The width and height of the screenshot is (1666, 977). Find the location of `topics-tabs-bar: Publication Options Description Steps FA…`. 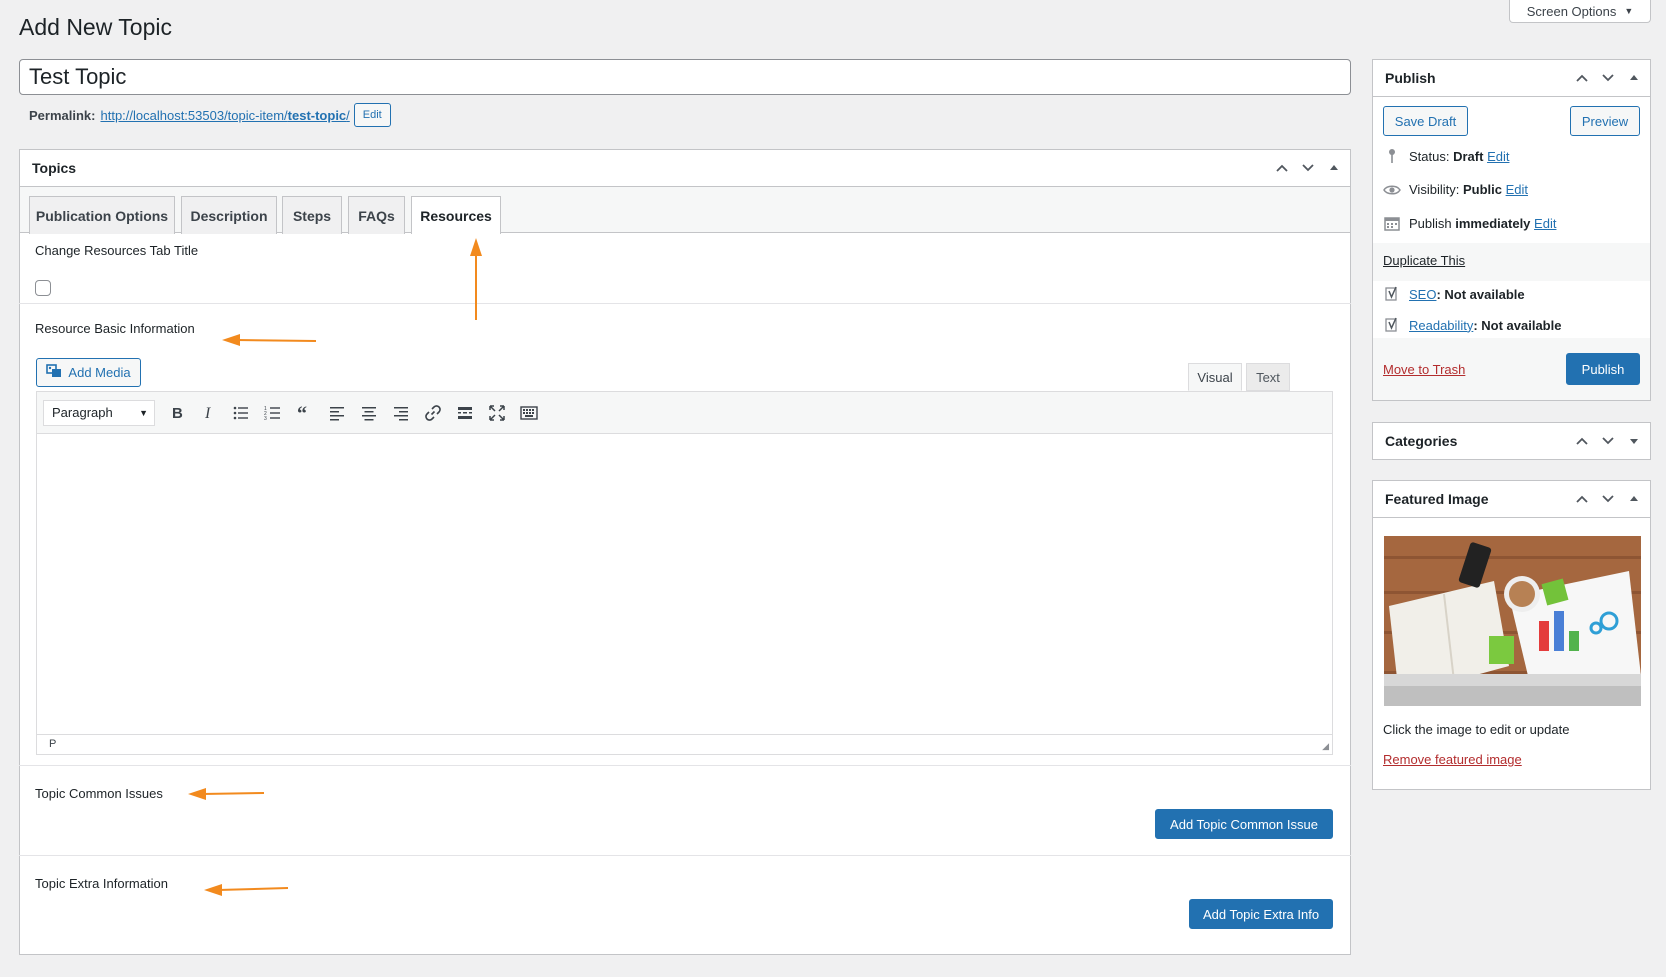

topics-tabs-bar: Publication Options Description Steps FA… is located at coordinates (685, 210).